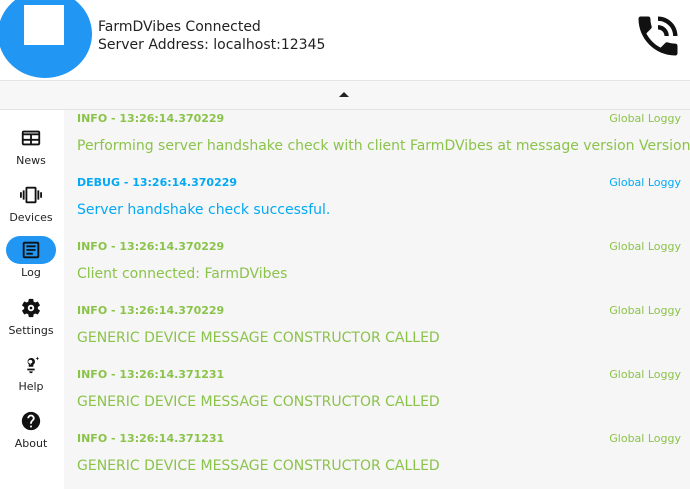 The height and width of the screenshot is (489, 690). What do you see at coordinates (212, 45) in the screenshot?
I see `server-address: Server Address: localhost:12345` at bounding box center [212, 45].